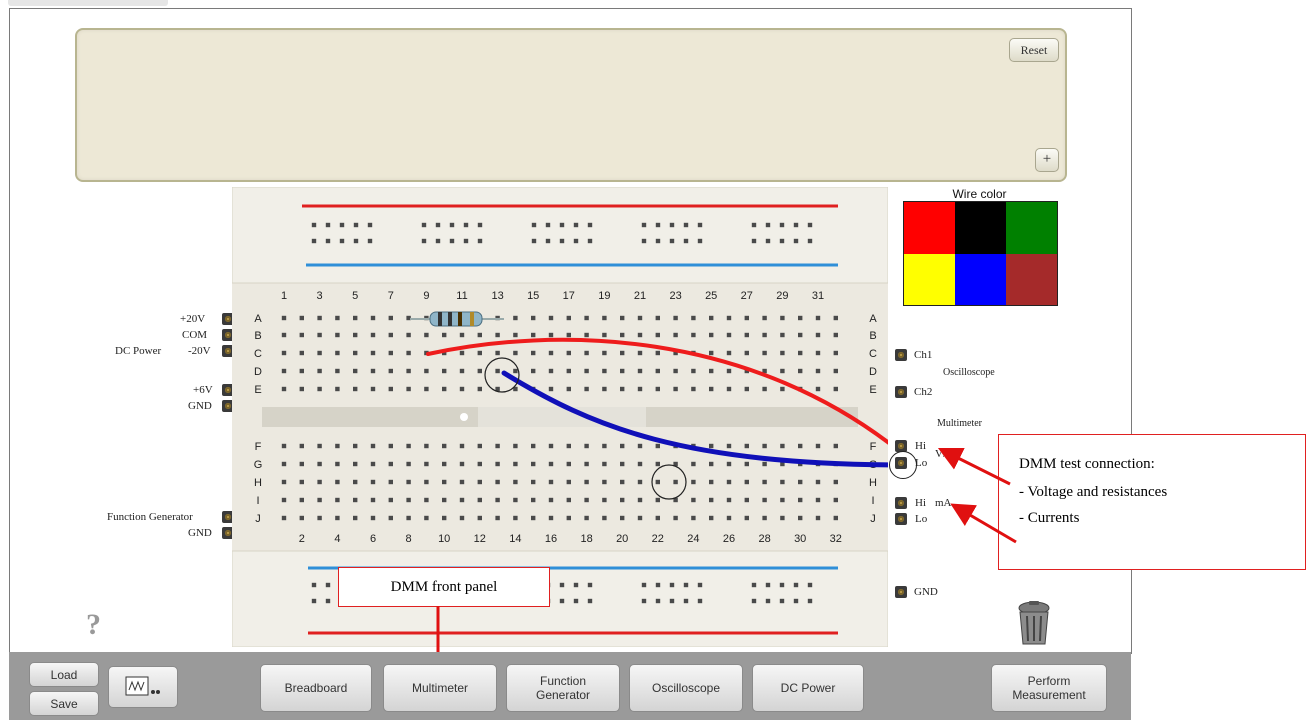  What do you see at coordinates (901, 355) in the screenshot?
I see `jack-ch1` at bounding box center [901, 355].